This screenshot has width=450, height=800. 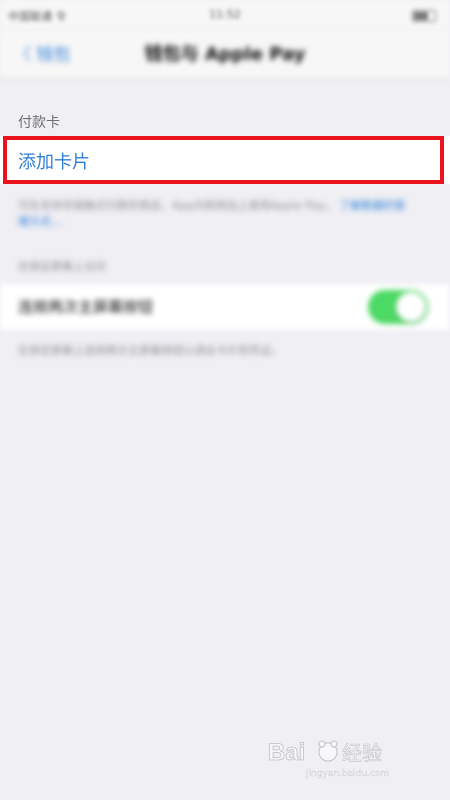 What do you see at coordinates (86, 307) in the screenshot?
I see `double-click-label: 连按两次主屏幕按钮` at bounding box center [86, 307].